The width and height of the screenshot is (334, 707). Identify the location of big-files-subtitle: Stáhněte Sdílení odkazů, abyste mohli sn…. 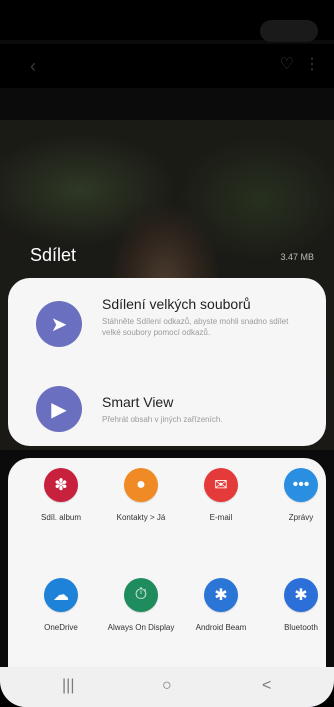
(195, 327).